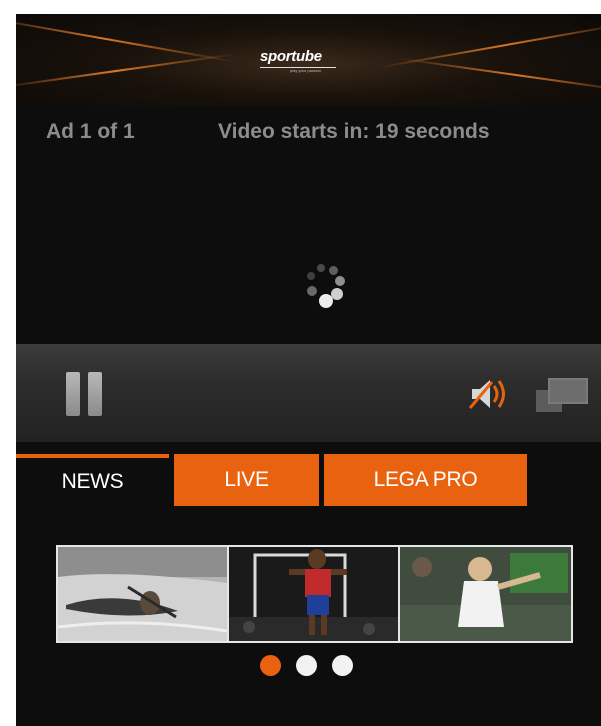 The width and height of the screenshot is (601, 726). I want to click on thumbnail-basketball, so click(313, 594).